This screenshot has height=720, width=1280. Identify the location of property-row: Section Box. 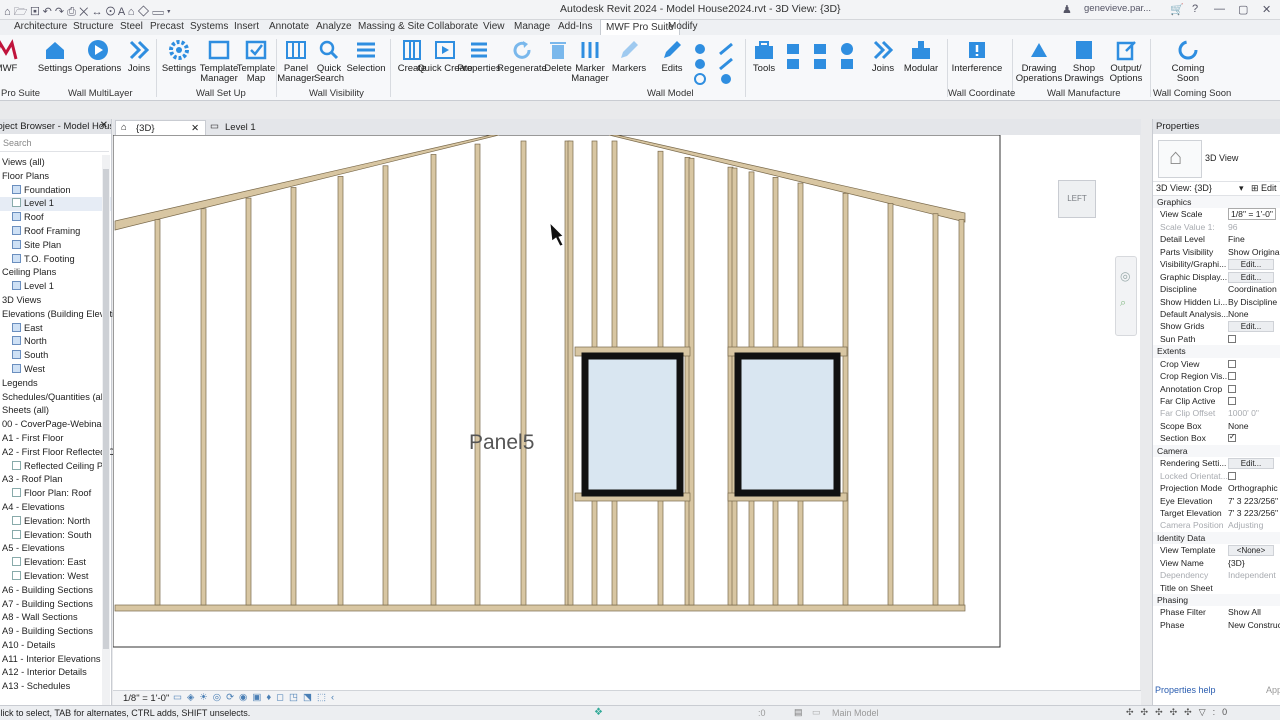
(1216, 438).